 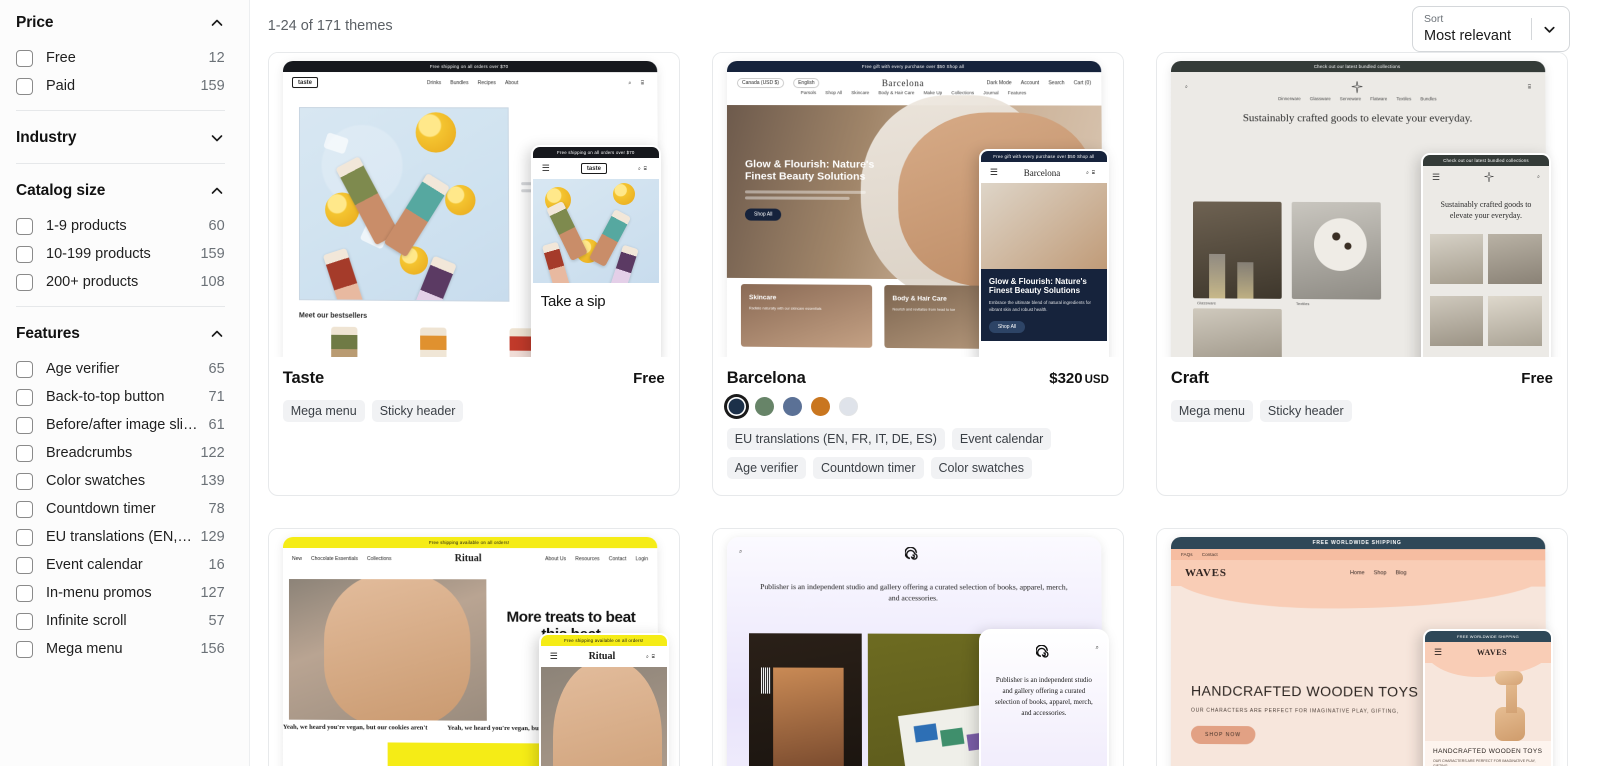 I want to click on nav-link: FAQs, so click(x=1186, y=555).